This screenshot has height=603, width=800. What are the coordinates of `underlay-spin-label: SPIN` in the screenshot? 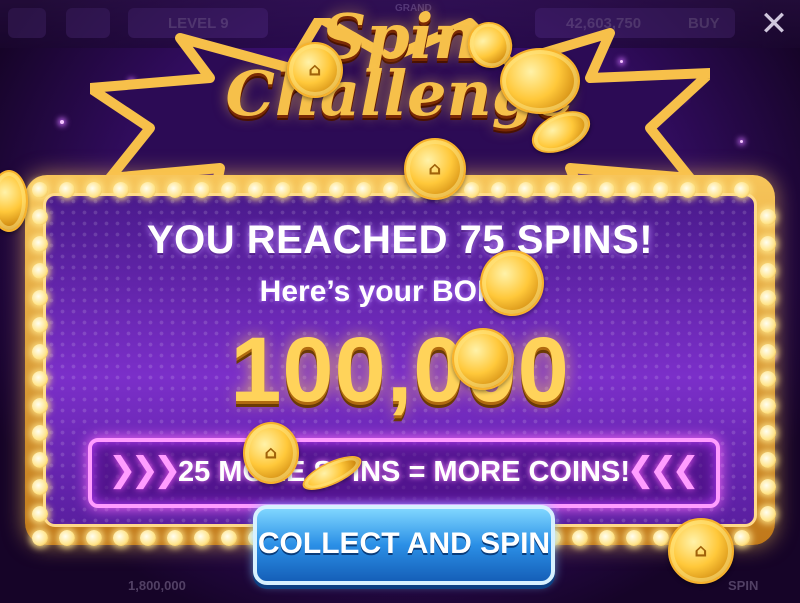 It's located at (743, 585).